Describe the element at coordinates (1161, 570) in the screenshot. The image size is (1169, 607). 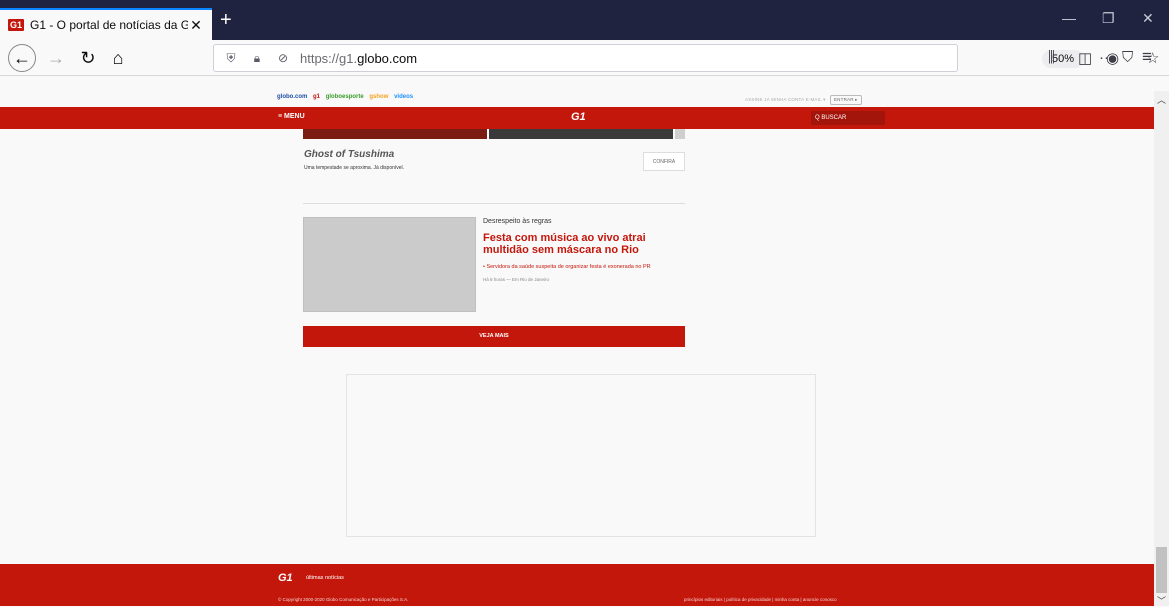
I see `scrollbar-thumb` at that location.